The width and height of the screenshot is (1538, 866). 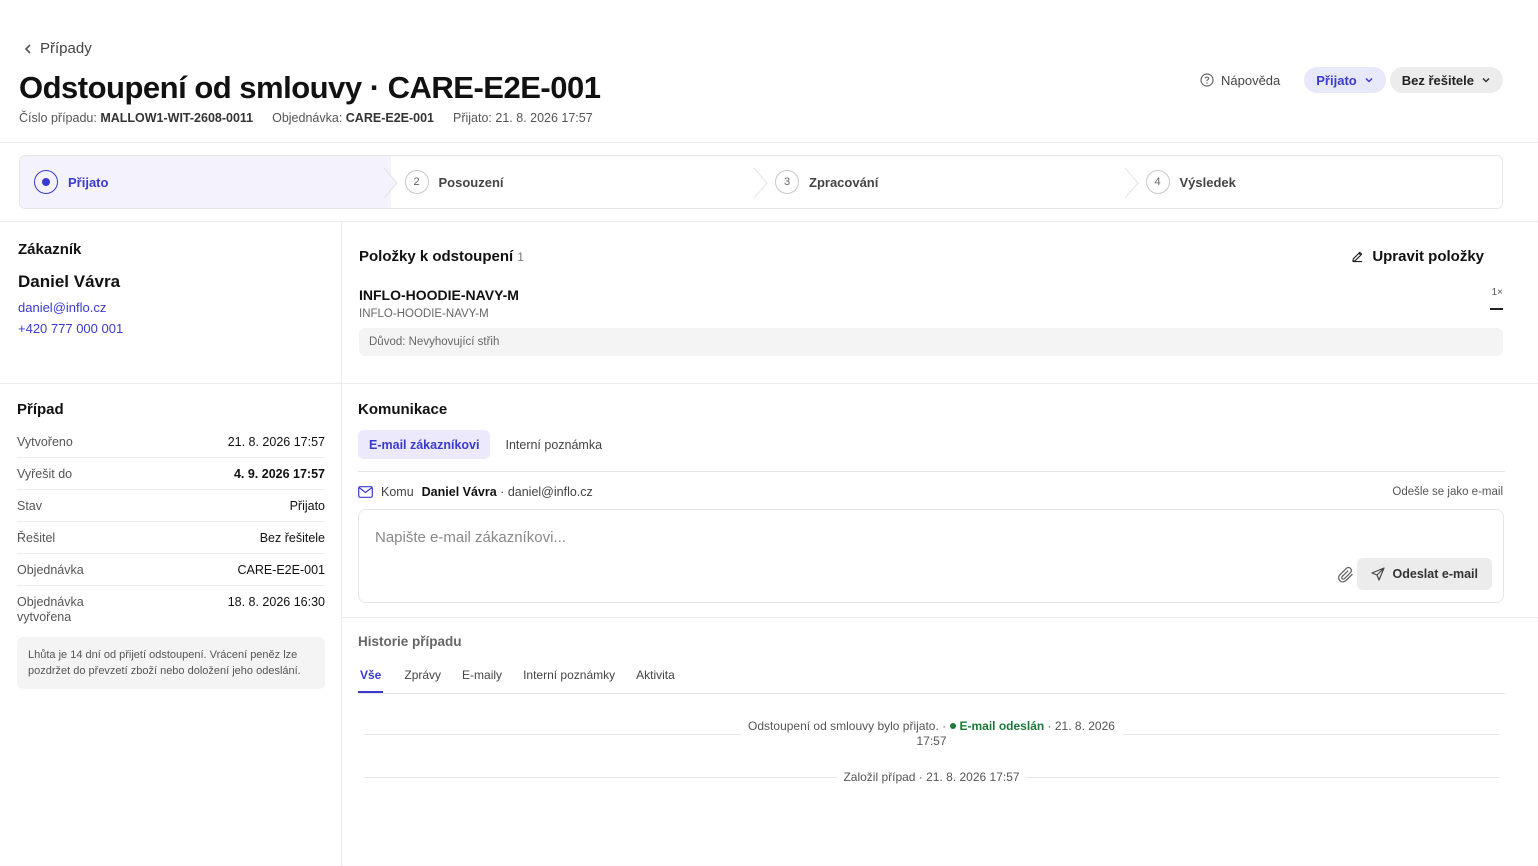 I want to click on case-number: MALLOW1-WIT-2608-0011, so click(x=177, y=118).